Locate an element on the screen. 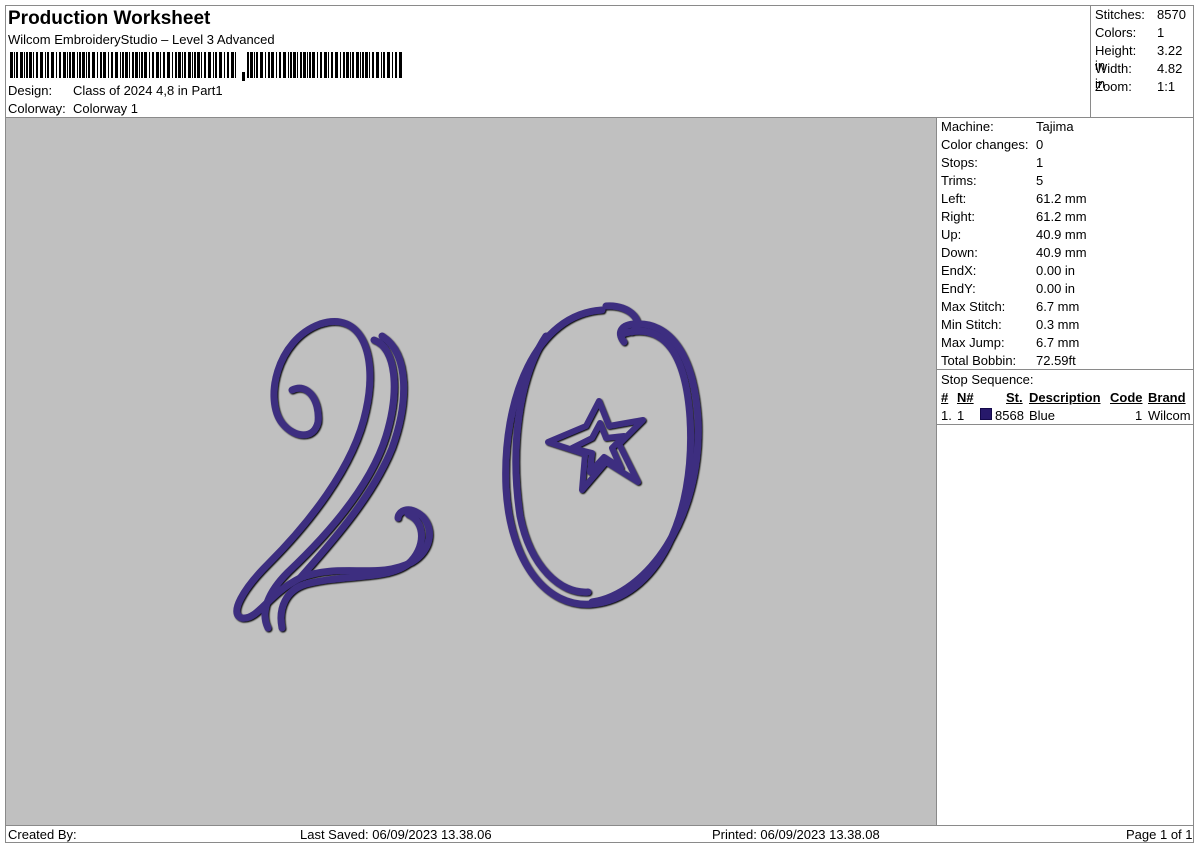  info-row: EndY: 0.00 in is located at coordinates (1008, 288).